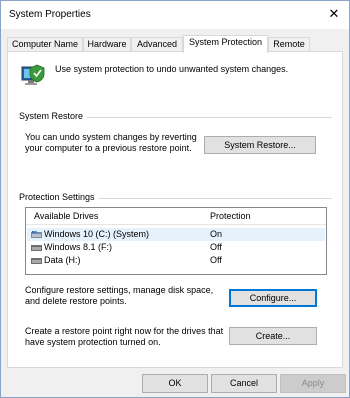 This screenshot has height=398, width=350. Describe the element at coordinates (36, 234) in the screenshot. I see `system-drive-icon` at that location.